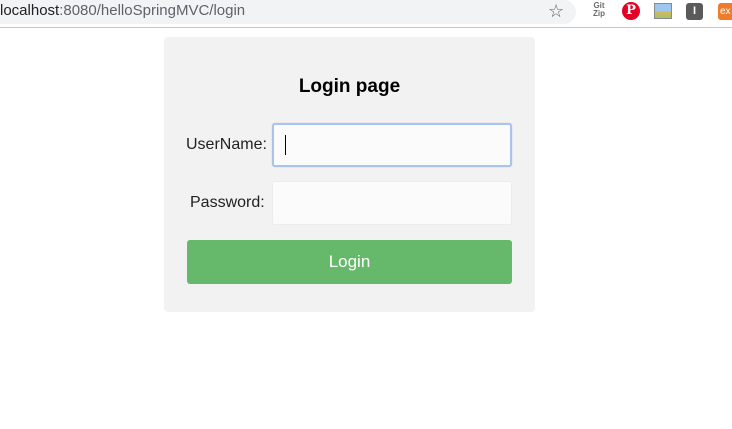  What do you see at coordinates (227, 202) in the screenshot?
I see `password-label: Password:` at bounding box center [227, 202].